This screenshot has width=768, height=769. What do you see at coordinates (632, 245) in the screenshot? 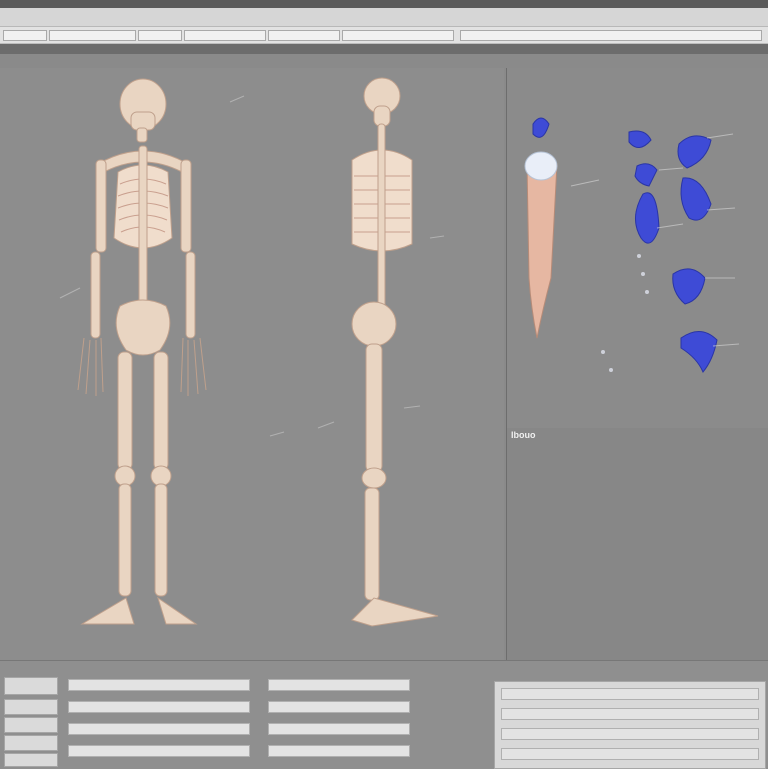
I see `bone-detail-graphics` at bounding box center [632, 245].